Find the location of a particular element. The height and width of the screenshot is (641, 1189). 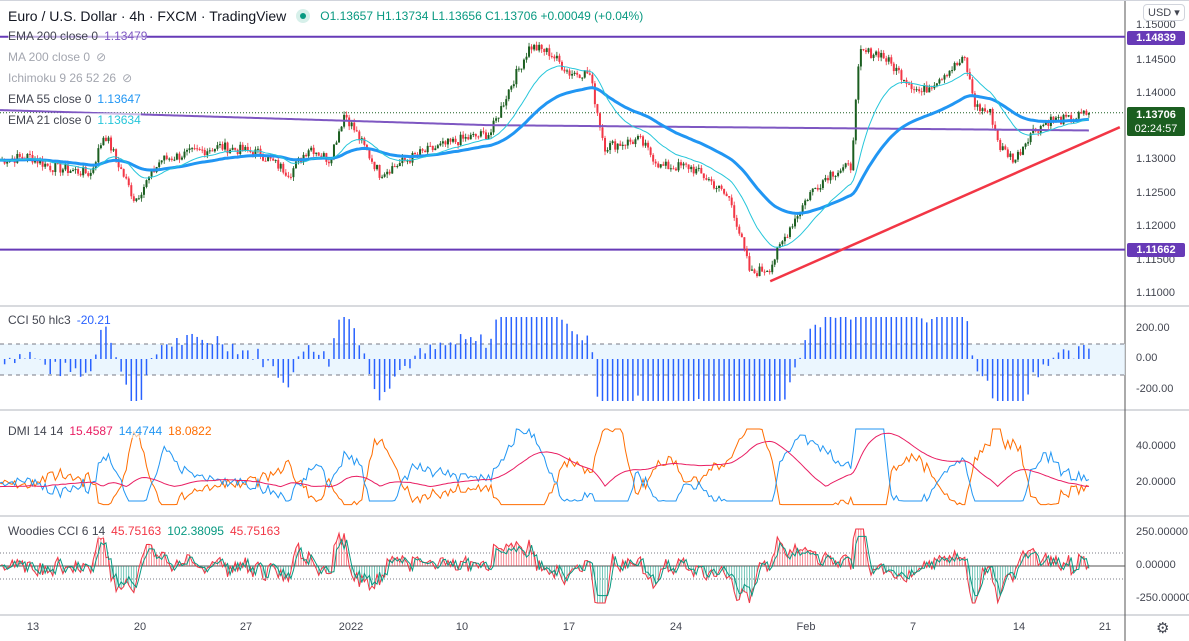

time-tick-label: 13 is located at coordinates (33, 627).